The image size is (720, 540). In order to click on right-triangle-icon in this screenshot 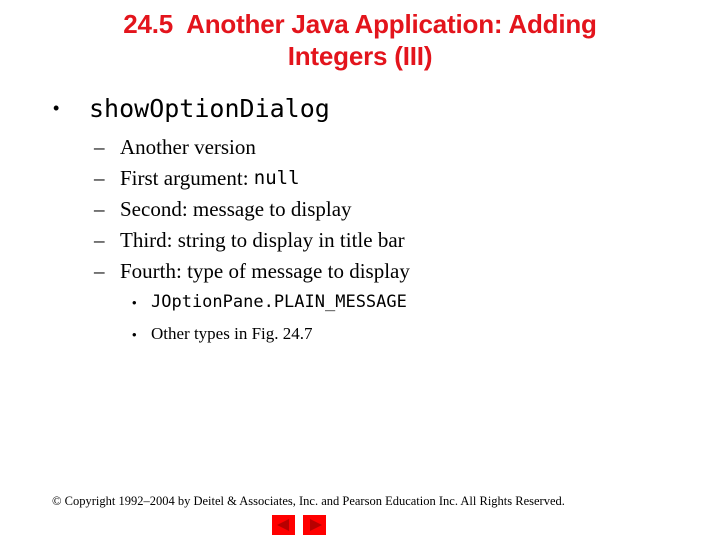, I will do `click(316, 525)`.